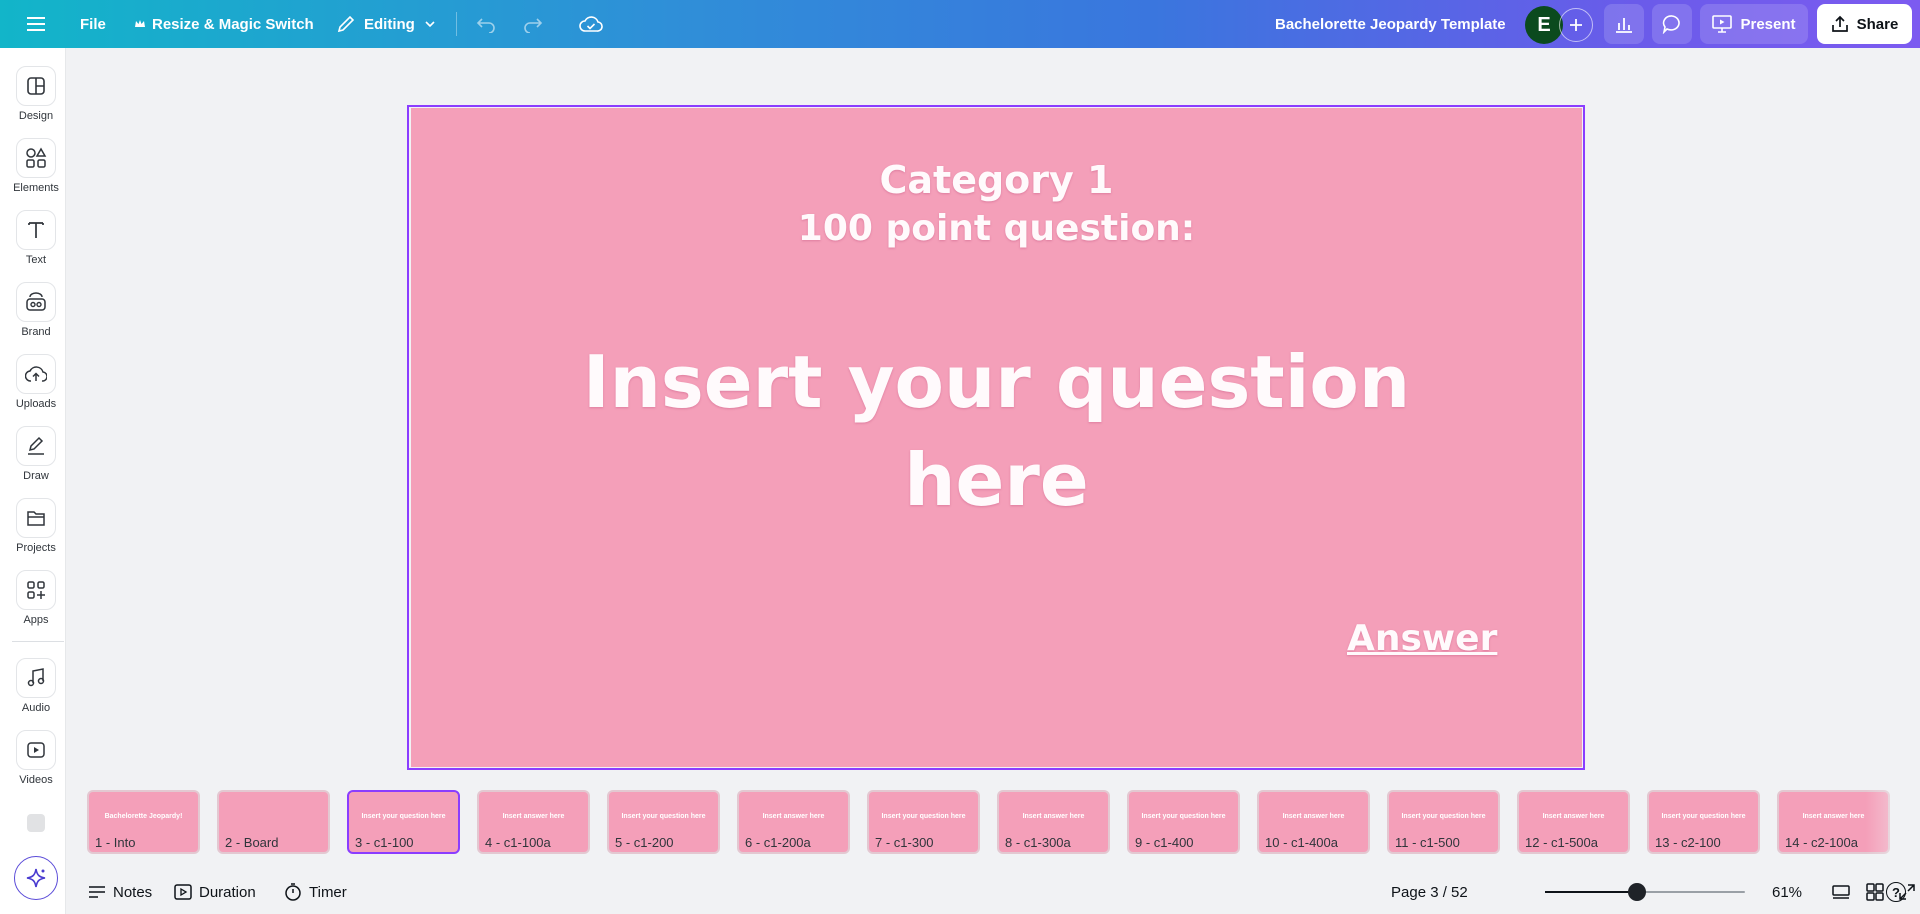  I want to click on zoom-slider-handle, so click(1637, 892).